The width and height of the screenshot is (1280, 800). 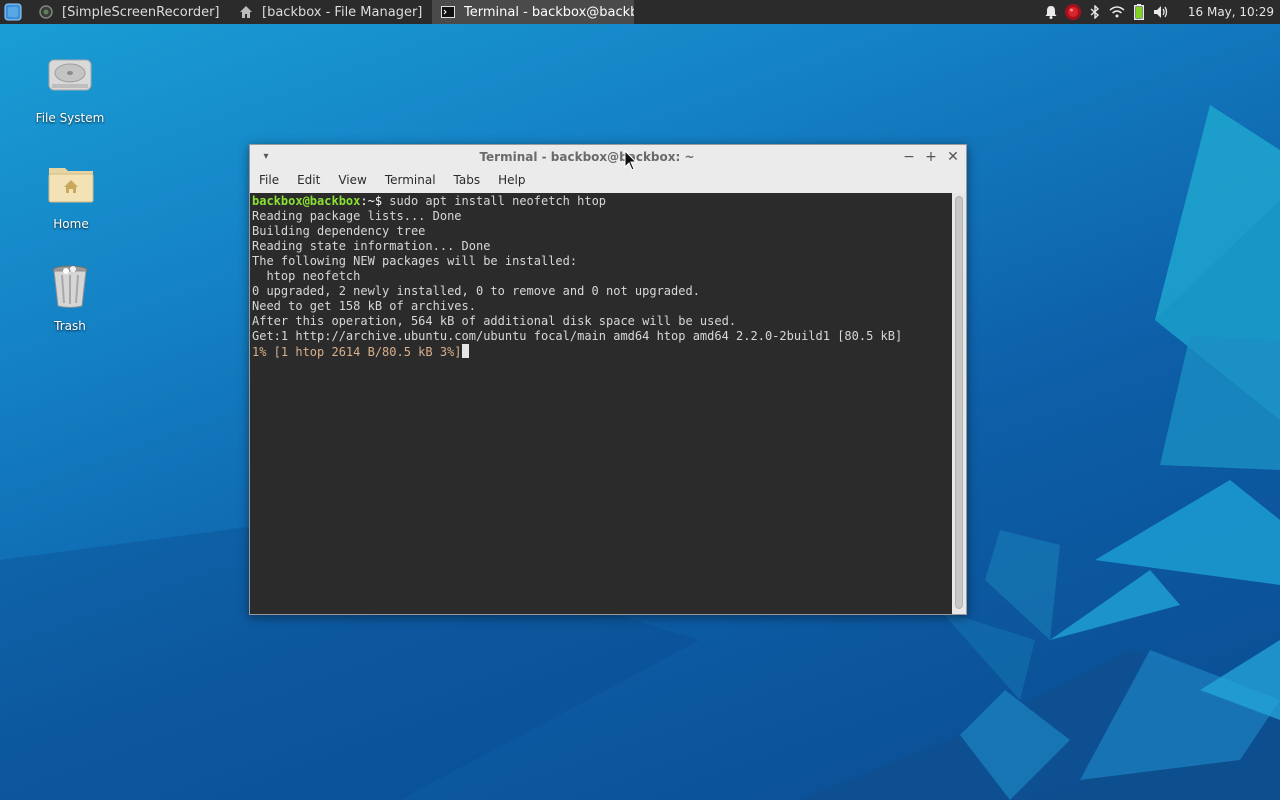 What do you see at coordinates (410, 180) in the screenshot?
I see `menu-terminal: Terminal` at bounding box center [410, 180].